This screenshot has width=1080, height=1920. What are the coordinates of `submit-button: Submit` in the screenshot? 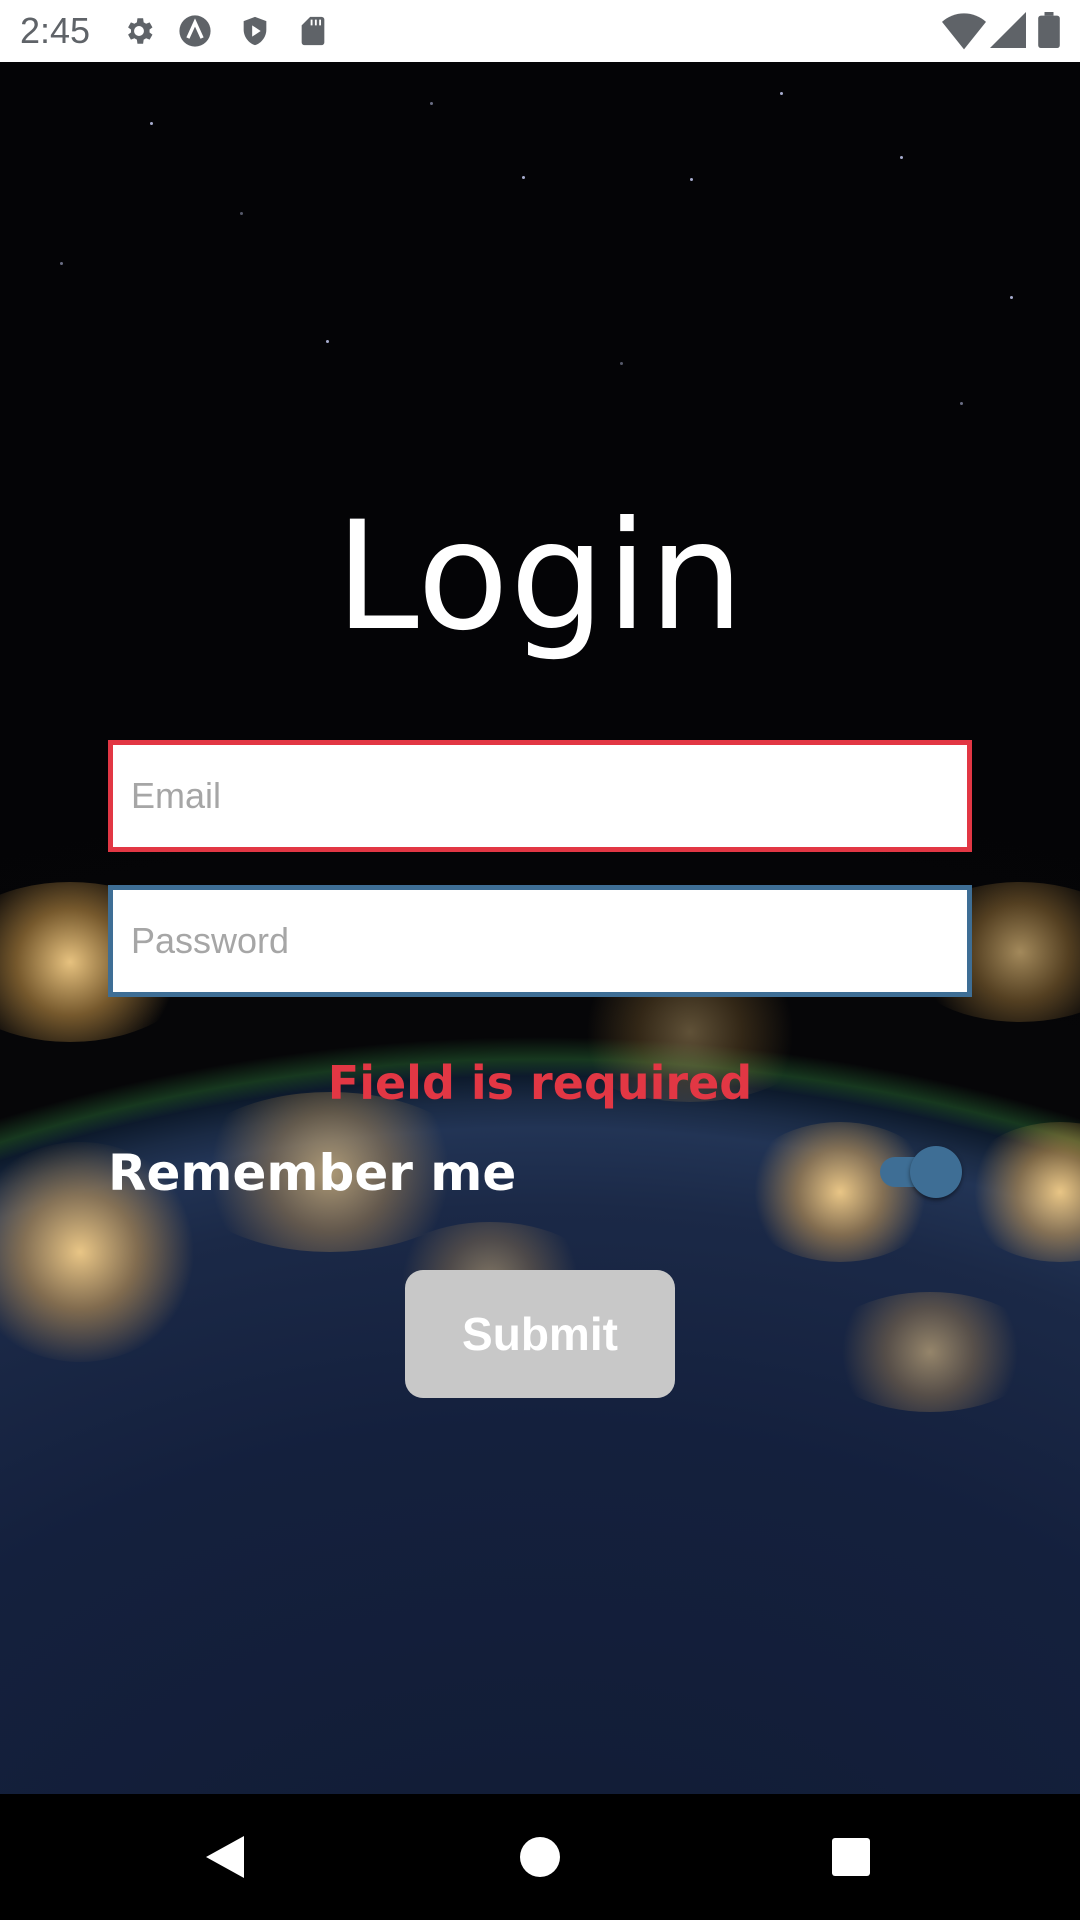 It's located at (540, 1334).